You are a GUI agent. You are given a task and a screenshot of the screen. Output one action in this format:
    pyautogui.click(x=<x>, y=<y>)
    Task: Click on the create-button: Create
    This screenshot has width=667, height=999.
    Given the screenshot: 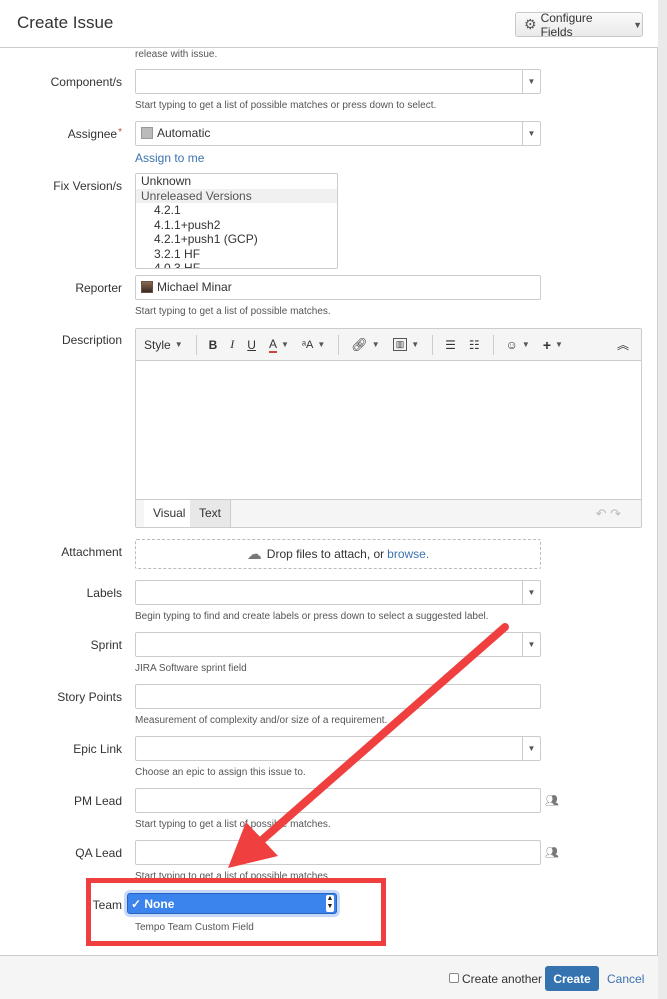 What is the action you would take?
    pyautogui.click(x=572, y=978)
    